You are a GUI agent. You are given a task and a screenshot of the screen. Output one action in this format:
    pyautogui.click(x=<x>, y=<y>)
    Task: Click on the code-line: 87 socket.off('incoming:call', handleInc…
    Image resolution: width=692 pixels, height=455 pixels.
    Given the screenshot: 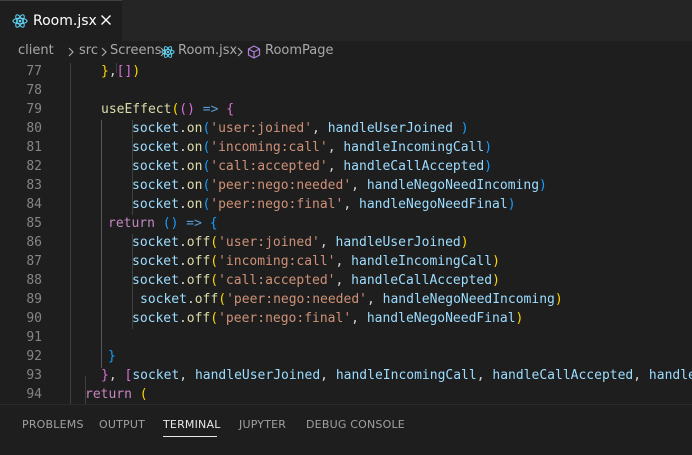 What is the action you would take?
    pyautogui.click(x=263, y=261)
    